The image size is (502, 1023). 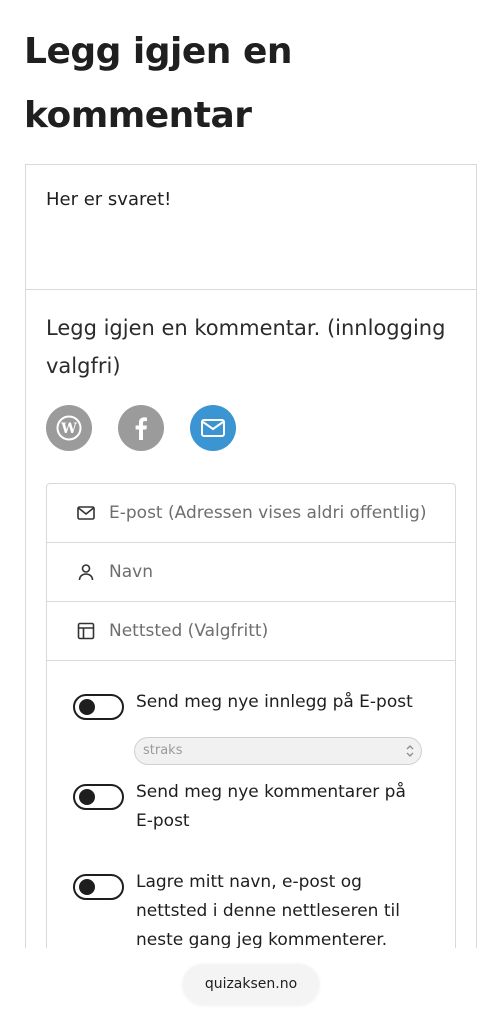 What do you see at coordinates (274, 702) in the screenshot?
I see `subscribe-posts-label: Send meg nye innlegg på E-post` at bounding box center [274, 702].